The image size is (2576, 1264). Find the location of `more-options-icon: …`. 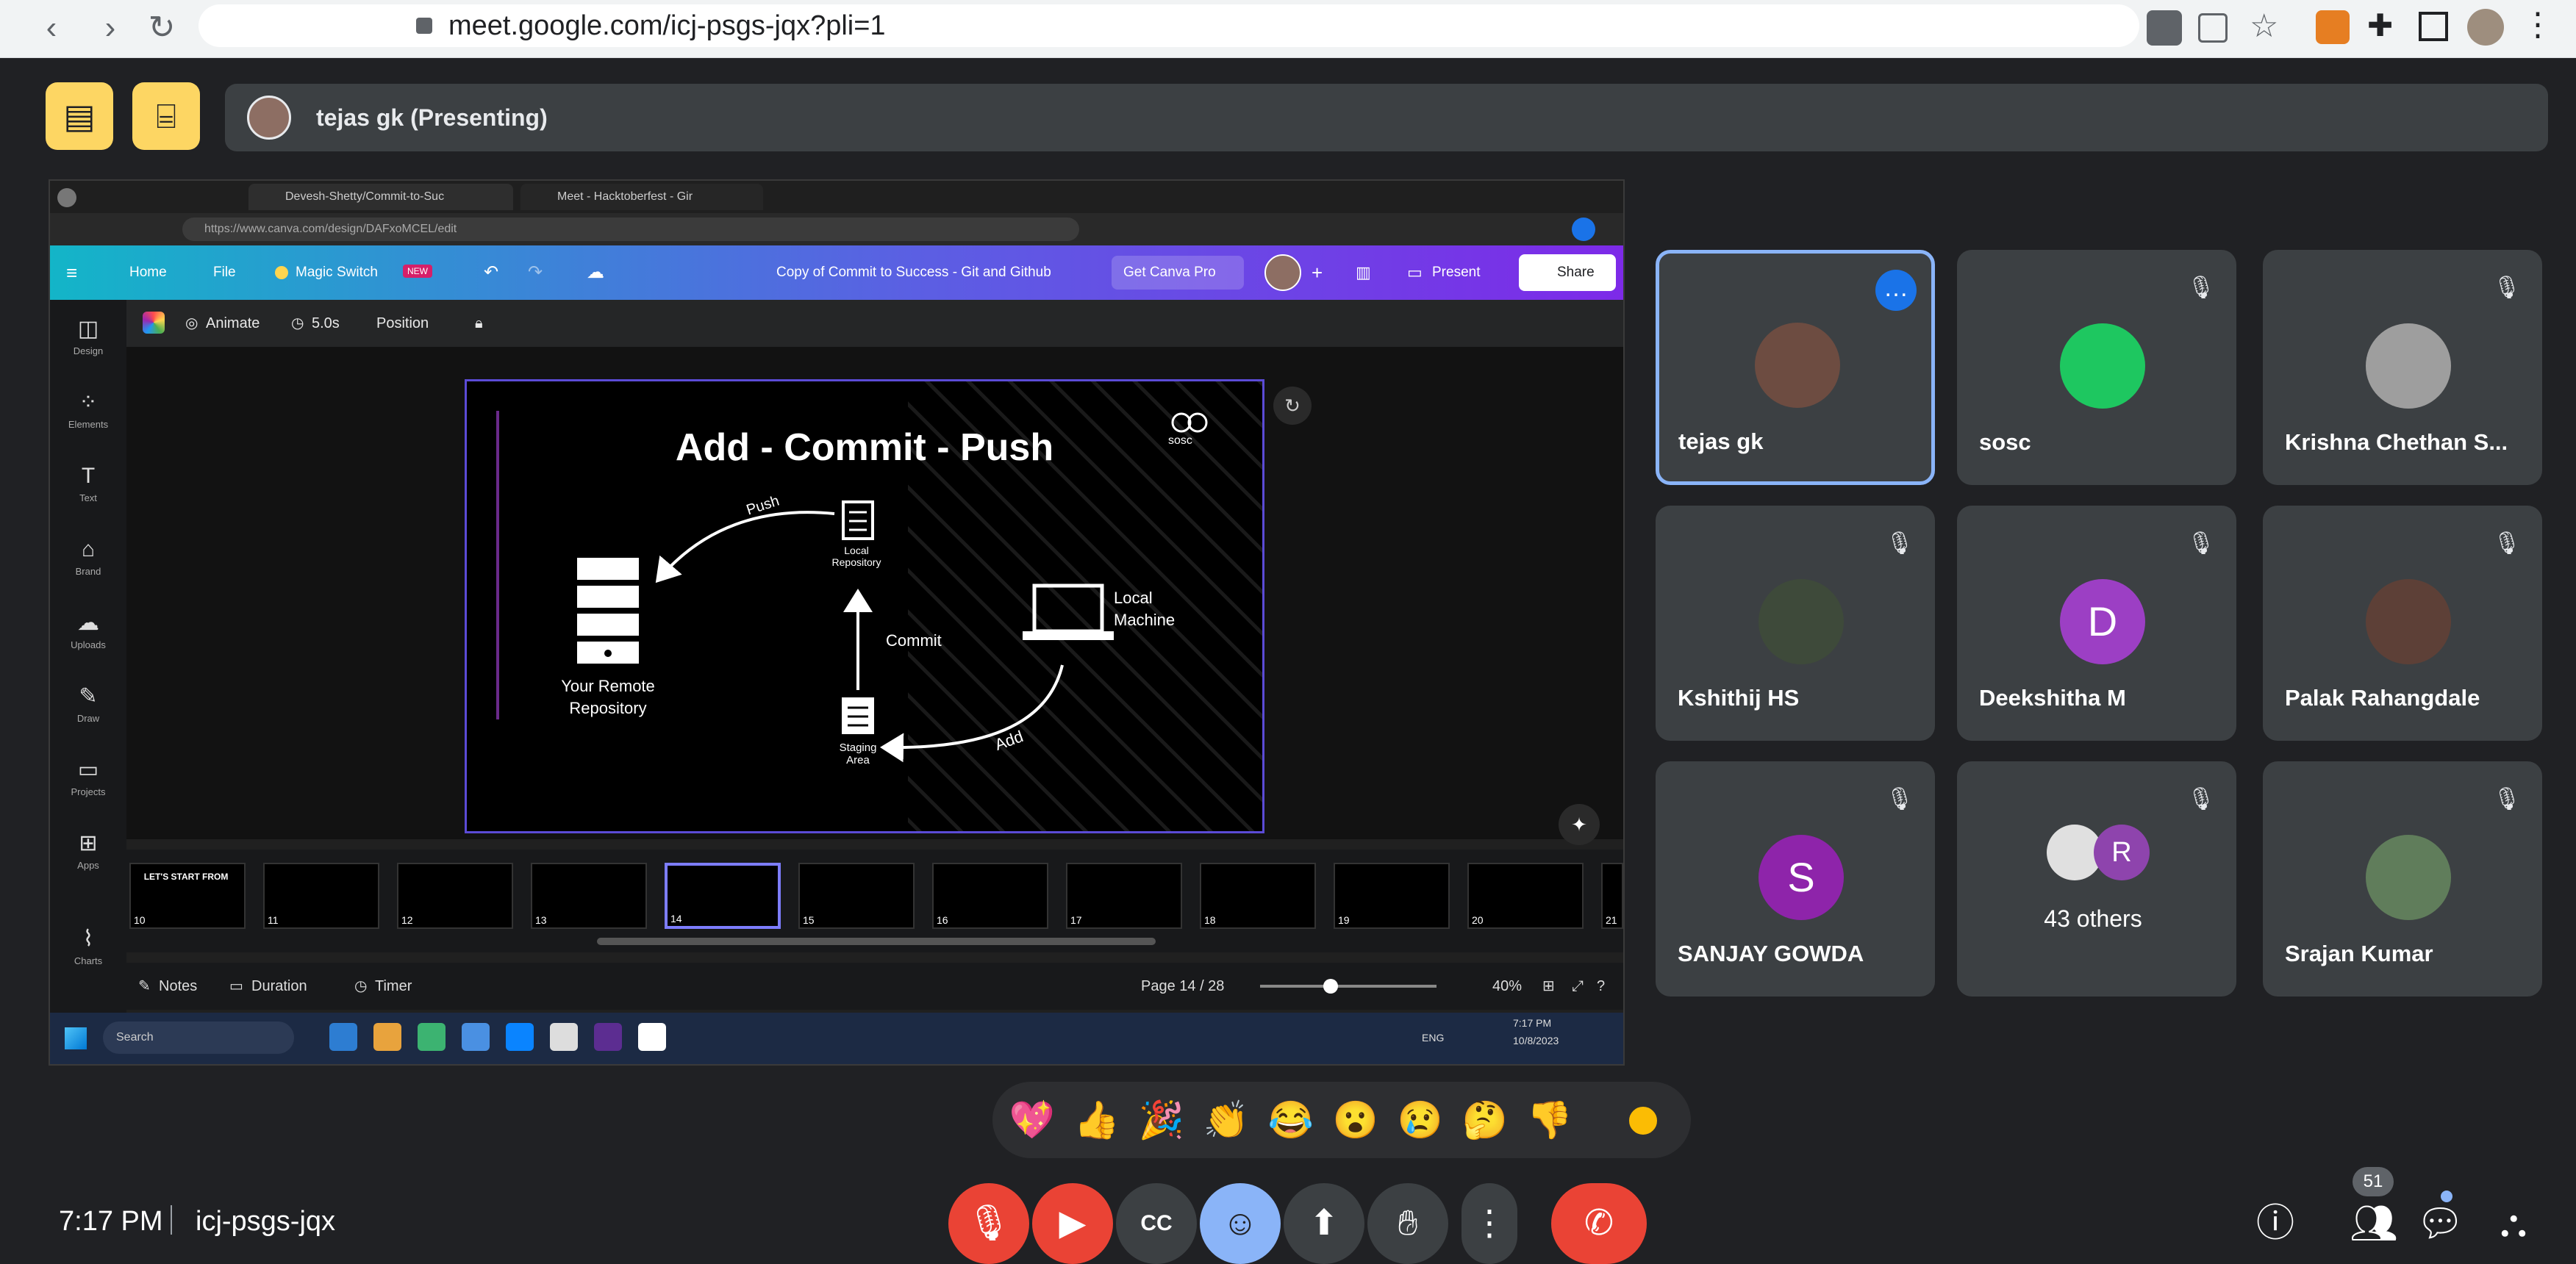

more-options-icon: … is located at coordinates (1896, 290).